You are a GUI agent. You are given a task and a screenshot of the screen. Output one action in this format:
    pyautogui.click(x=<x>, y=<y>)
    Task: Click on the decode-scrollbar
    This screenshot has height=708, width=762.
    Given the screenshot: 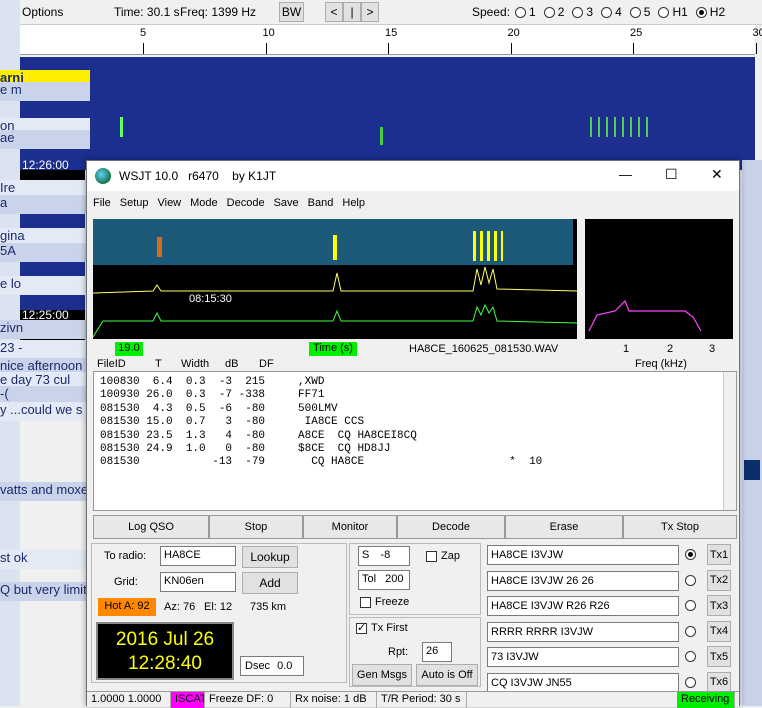 What is the action you would take?
    pyautogui.click(x=729, y=441)
    